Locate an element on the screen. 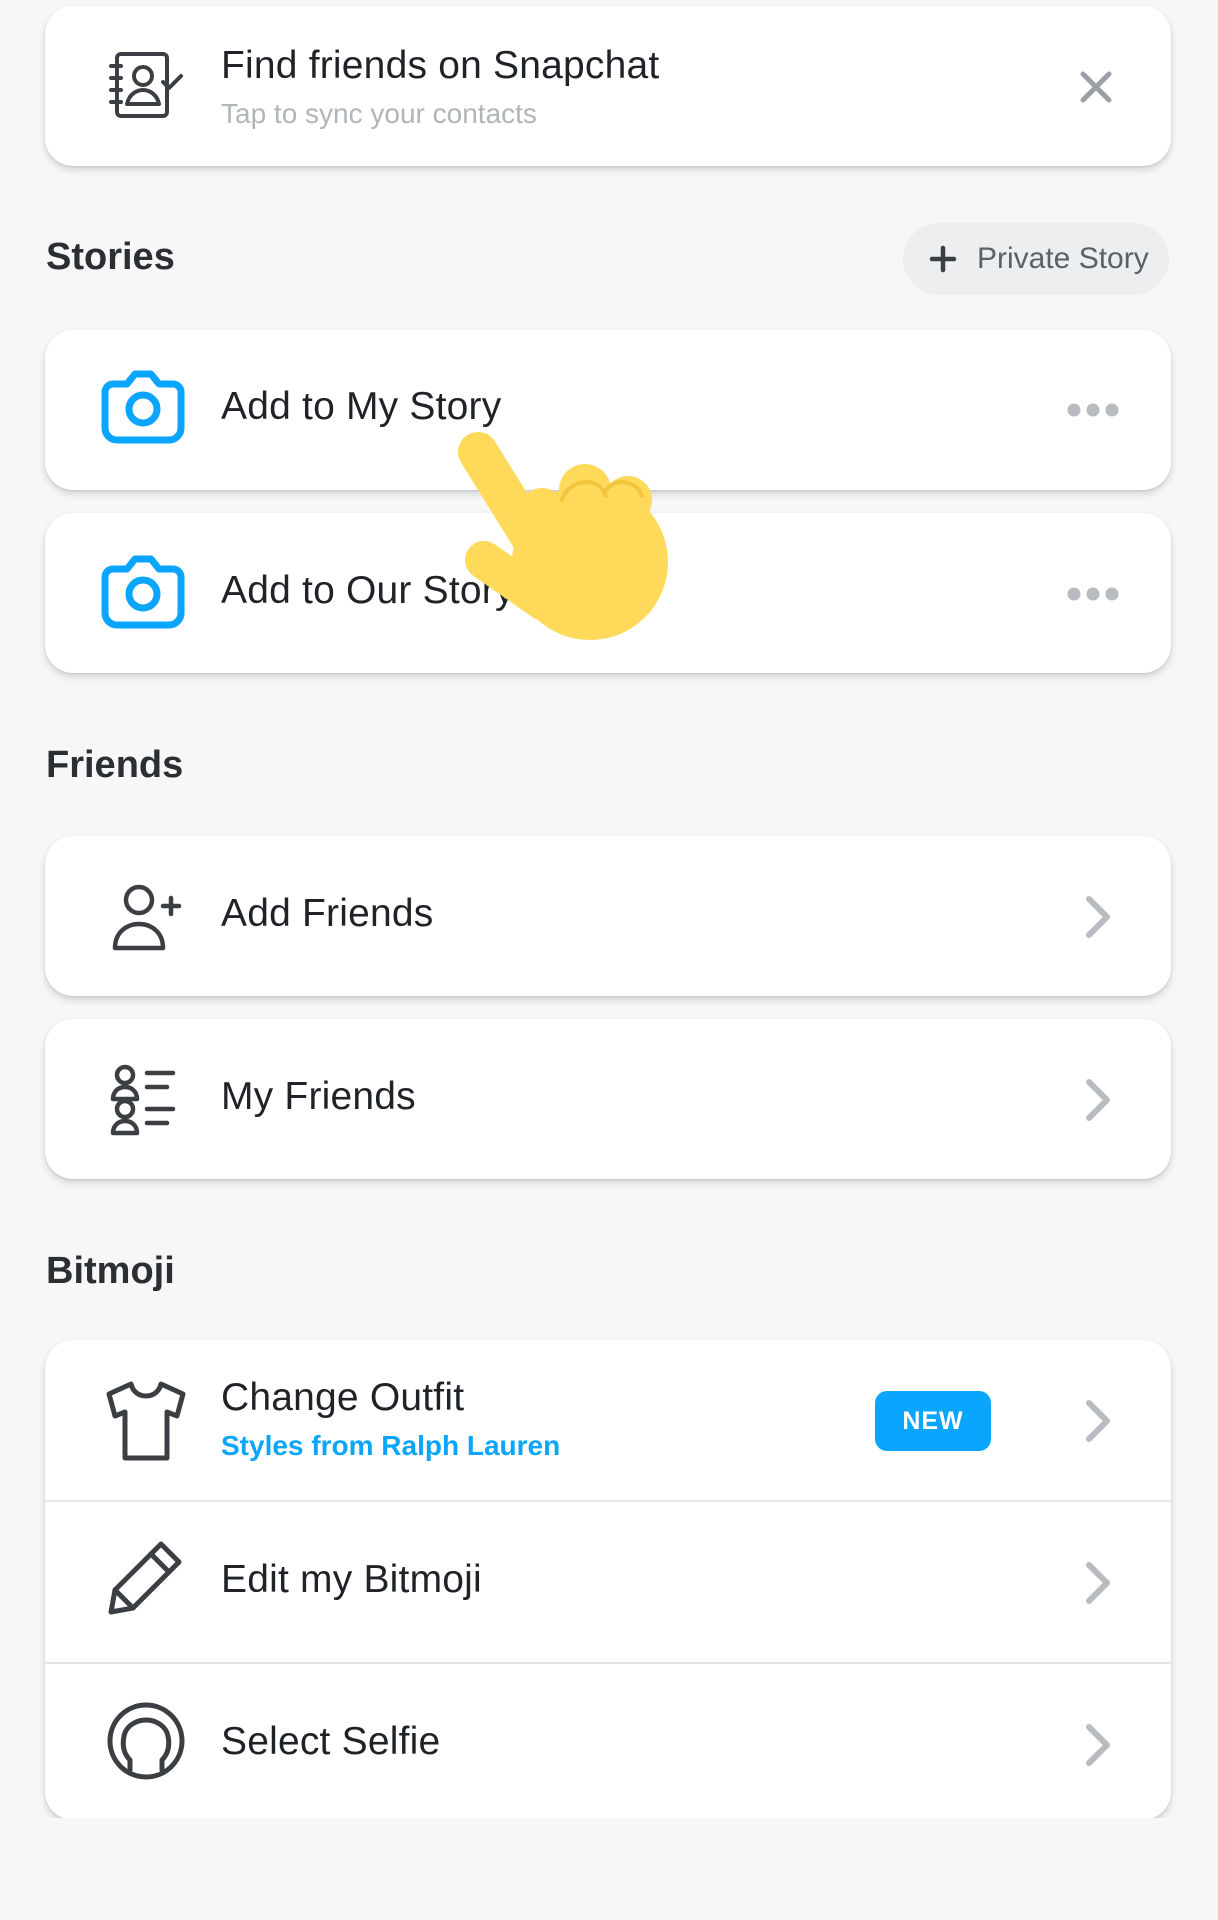 This screenshot has width=1218, height=1920. find-friends-title: Find friends on Snapchat is located at coordinates (440, 65).